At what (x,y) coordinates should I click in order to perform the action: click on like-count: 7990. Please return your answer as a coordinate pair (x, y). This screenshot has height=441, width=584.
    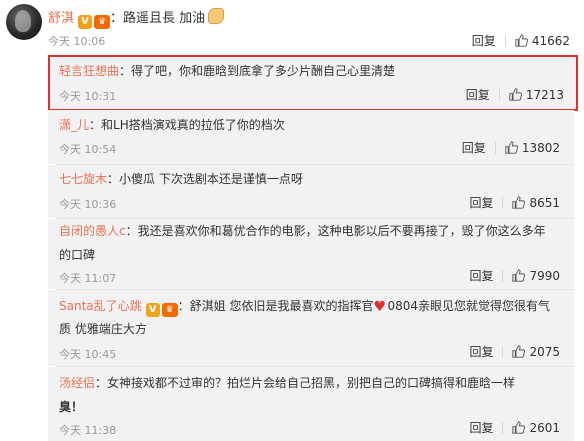
    Looking at the image, I should click on (544, 276).